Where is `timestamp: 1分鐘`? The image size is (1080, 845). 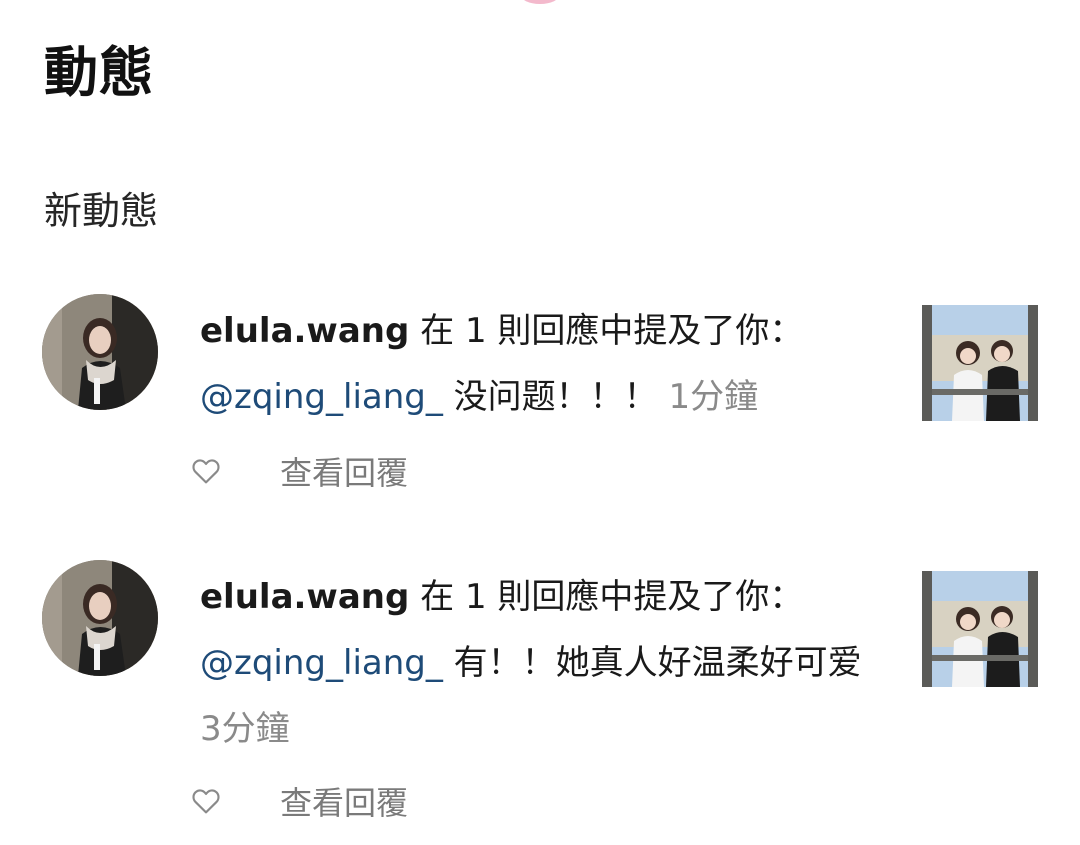 timestamp: 1分鐘 is located at coordinates (713, 397).